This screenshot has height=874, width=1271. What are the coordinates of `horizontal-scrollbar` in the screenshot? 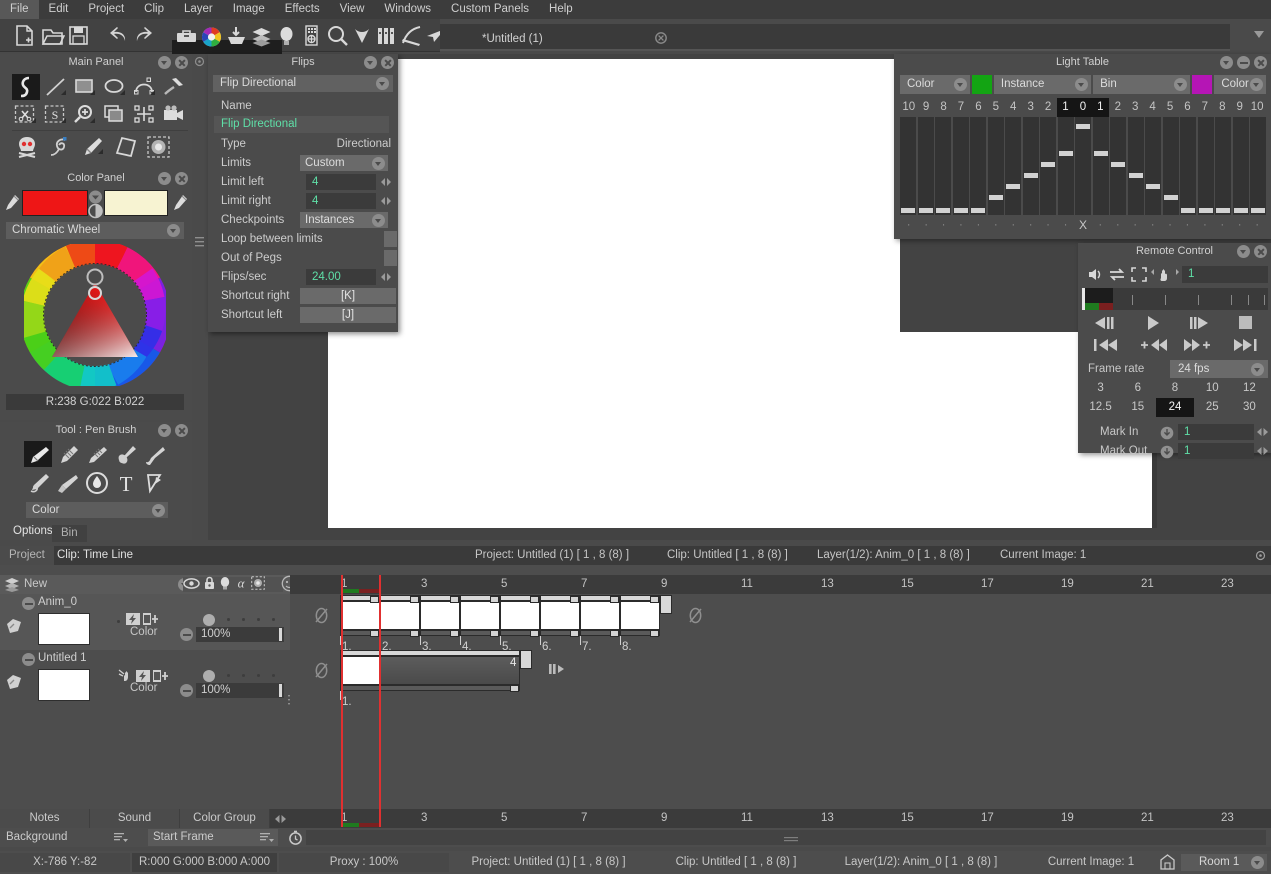 It's located at (786, 837).